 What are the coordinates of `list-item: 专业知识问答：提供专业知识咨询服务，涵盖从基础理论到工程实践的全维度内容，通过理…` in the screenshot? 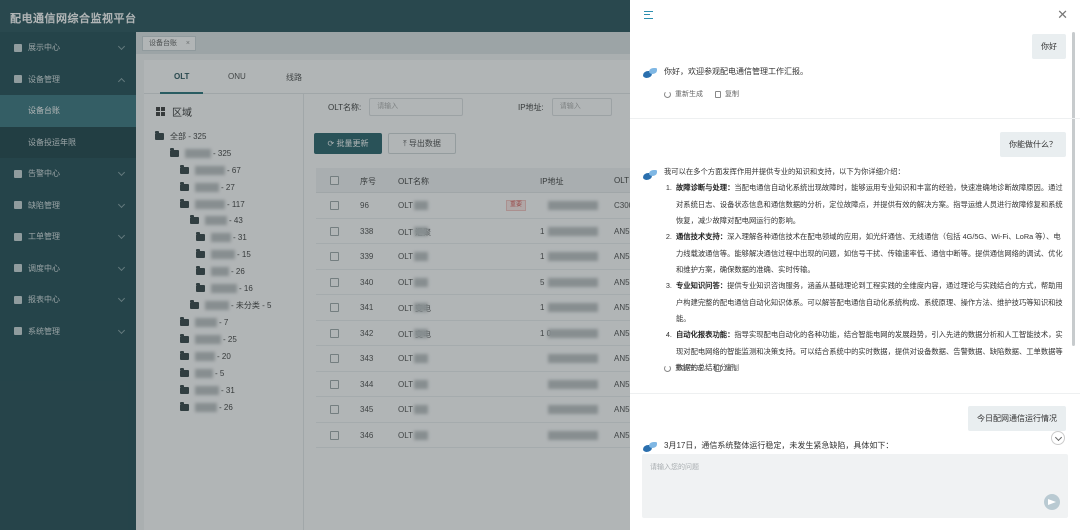 It's located at (870, 302).